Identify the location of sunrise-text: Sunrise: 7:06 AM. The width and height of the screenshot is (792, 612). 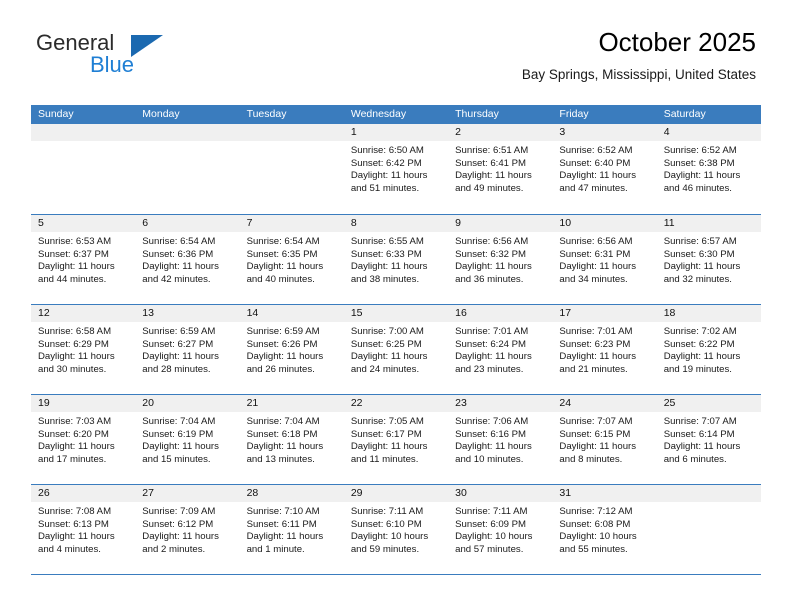
(492, 421).